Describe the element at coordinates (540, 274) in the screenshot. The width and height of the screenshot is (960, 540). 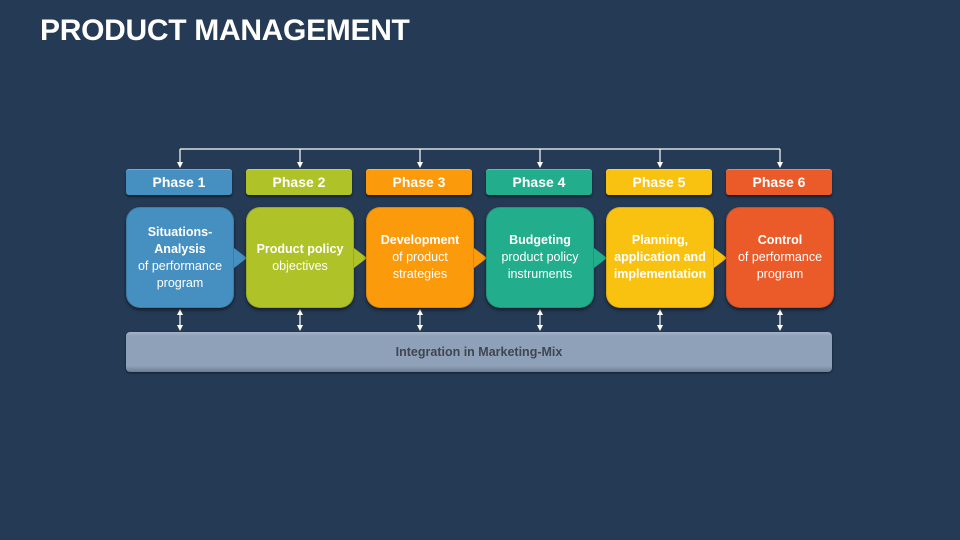
I see `phase-box-text-line: instruments` at that location.